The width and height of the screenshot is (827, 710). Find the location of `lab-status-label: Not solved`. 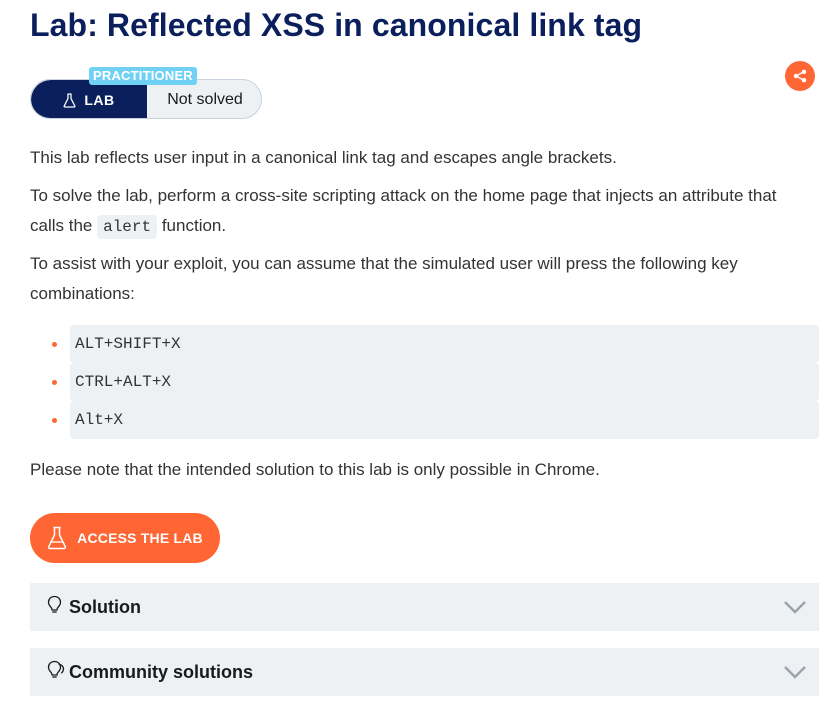

lab-status-label: Not solved is located at coordinates (205, 99).